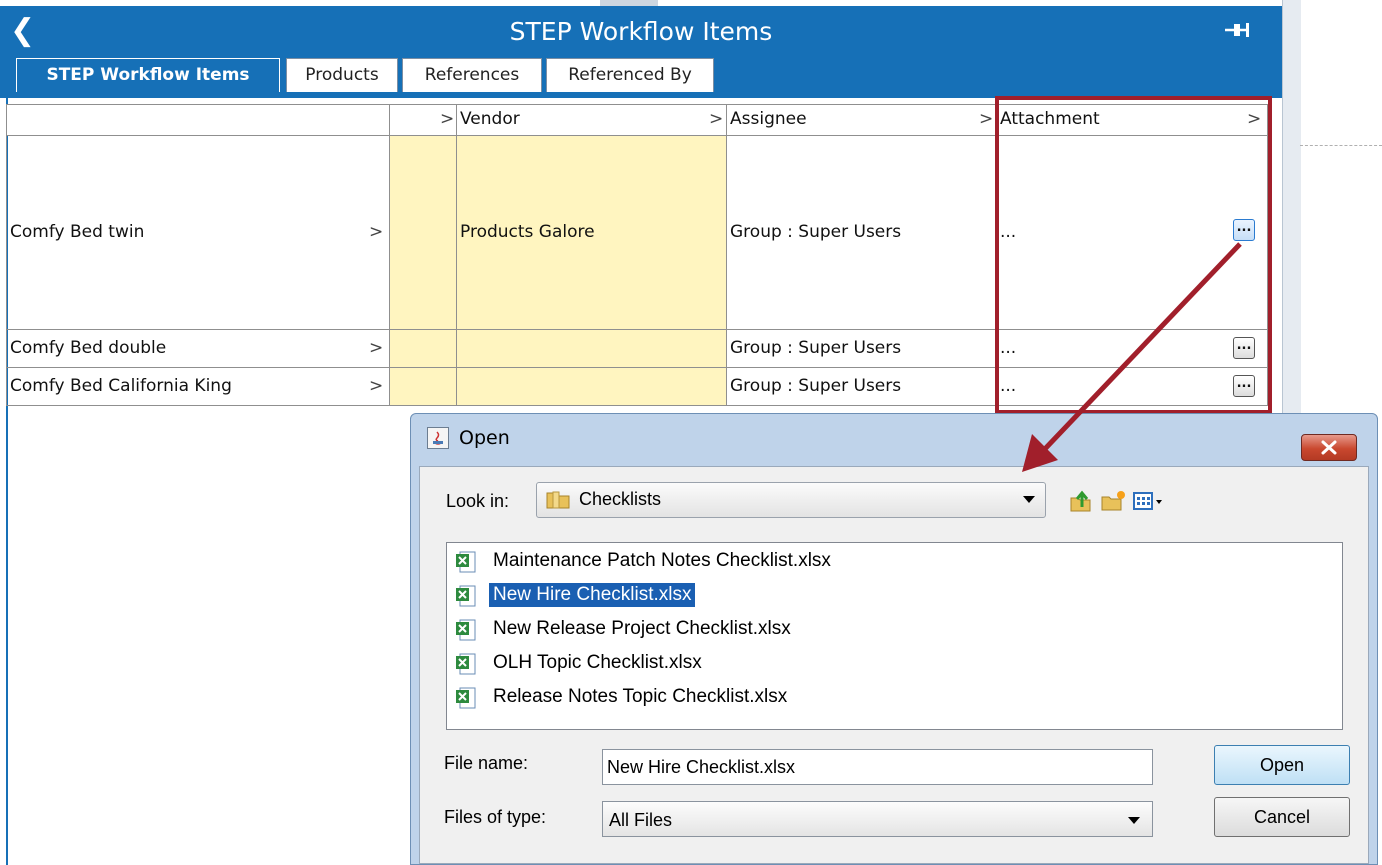 Image resolution: width=1382 pixels, height=865 pixels. What do you see at coordinates (478, 501) in the screenshot?
I see `look-in-label: Look in:` at bounding box center [478, 501].